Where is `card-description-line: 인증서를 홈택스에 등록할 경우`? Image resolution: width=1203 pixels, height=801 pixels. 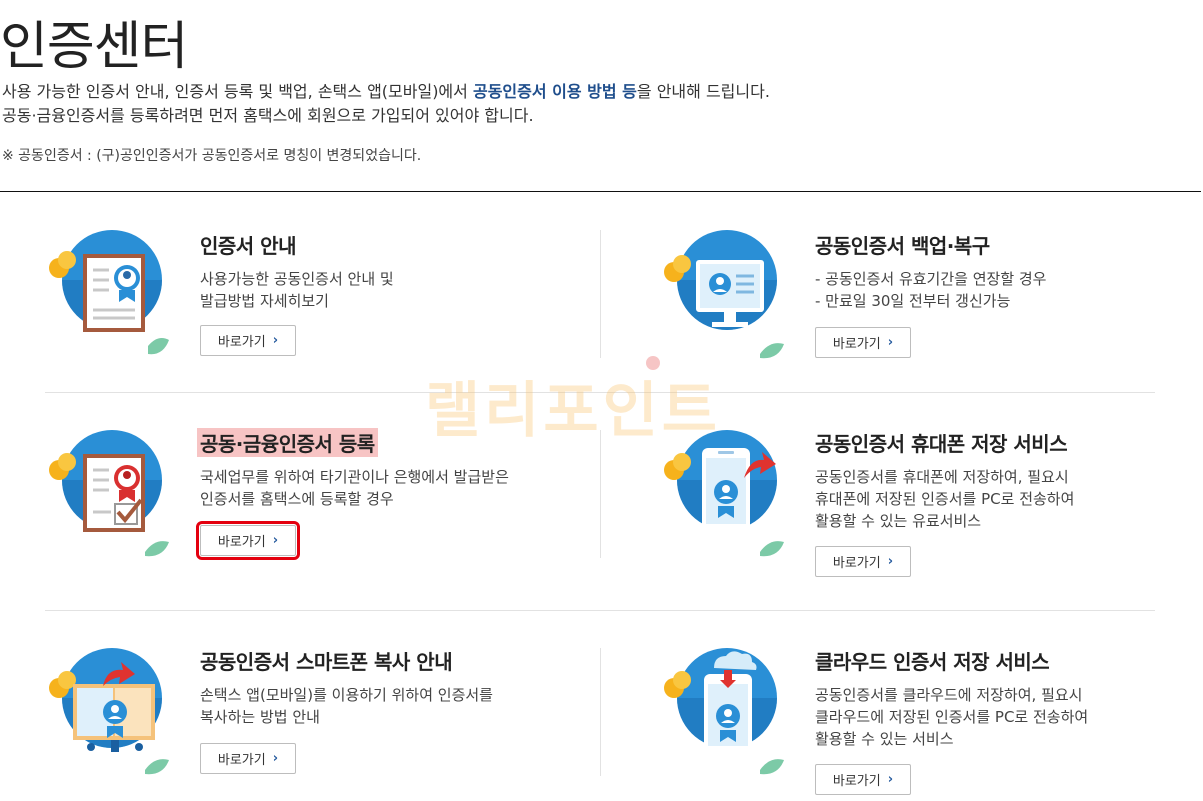 card-description-line: 인증서를 홈택스에 등록할 경우 is located at coordinates (297, 499).